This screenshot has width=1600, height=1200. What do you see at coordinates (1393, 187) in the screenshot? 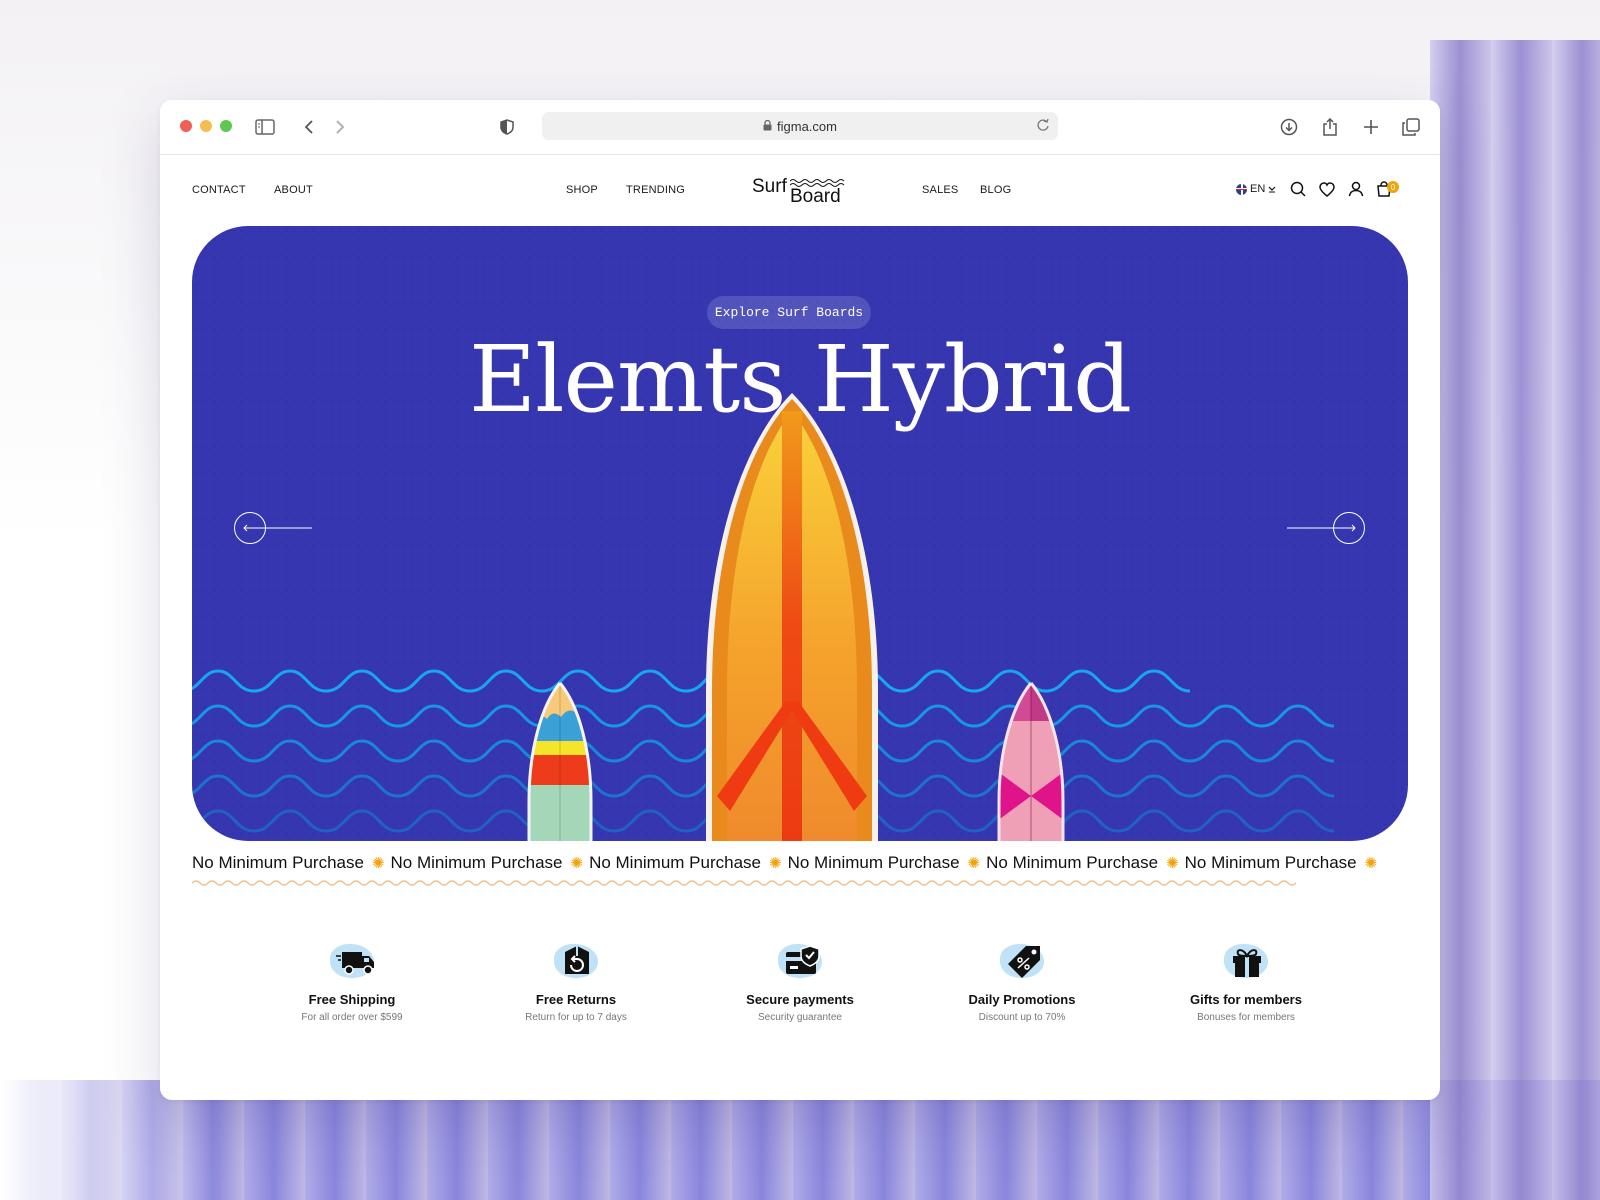
I see `cart-count-badge: 0` at bounding box center [1393, 187].